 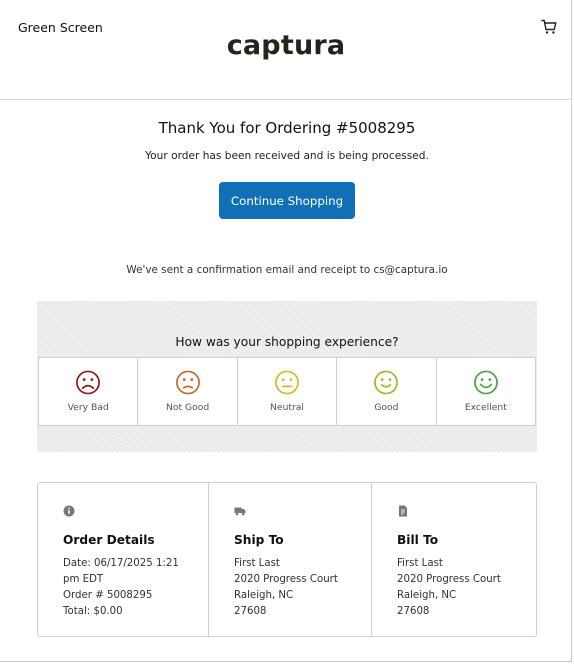 What do you see at coordinates (418, 540) in the screenshot?
I see `bill-to-title: Bill To` at bounding box center [418, 540].